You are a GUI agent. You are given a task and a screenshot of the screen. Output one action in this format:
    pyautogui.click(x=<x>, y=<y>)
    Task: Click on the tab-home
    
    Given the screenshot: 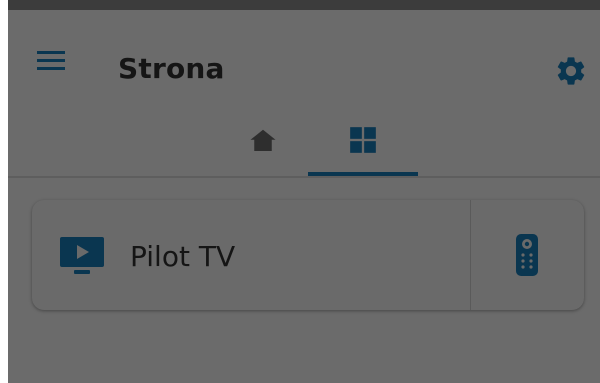 What is the action you would take?
    pyautogui.click(x=263, y=145)
    